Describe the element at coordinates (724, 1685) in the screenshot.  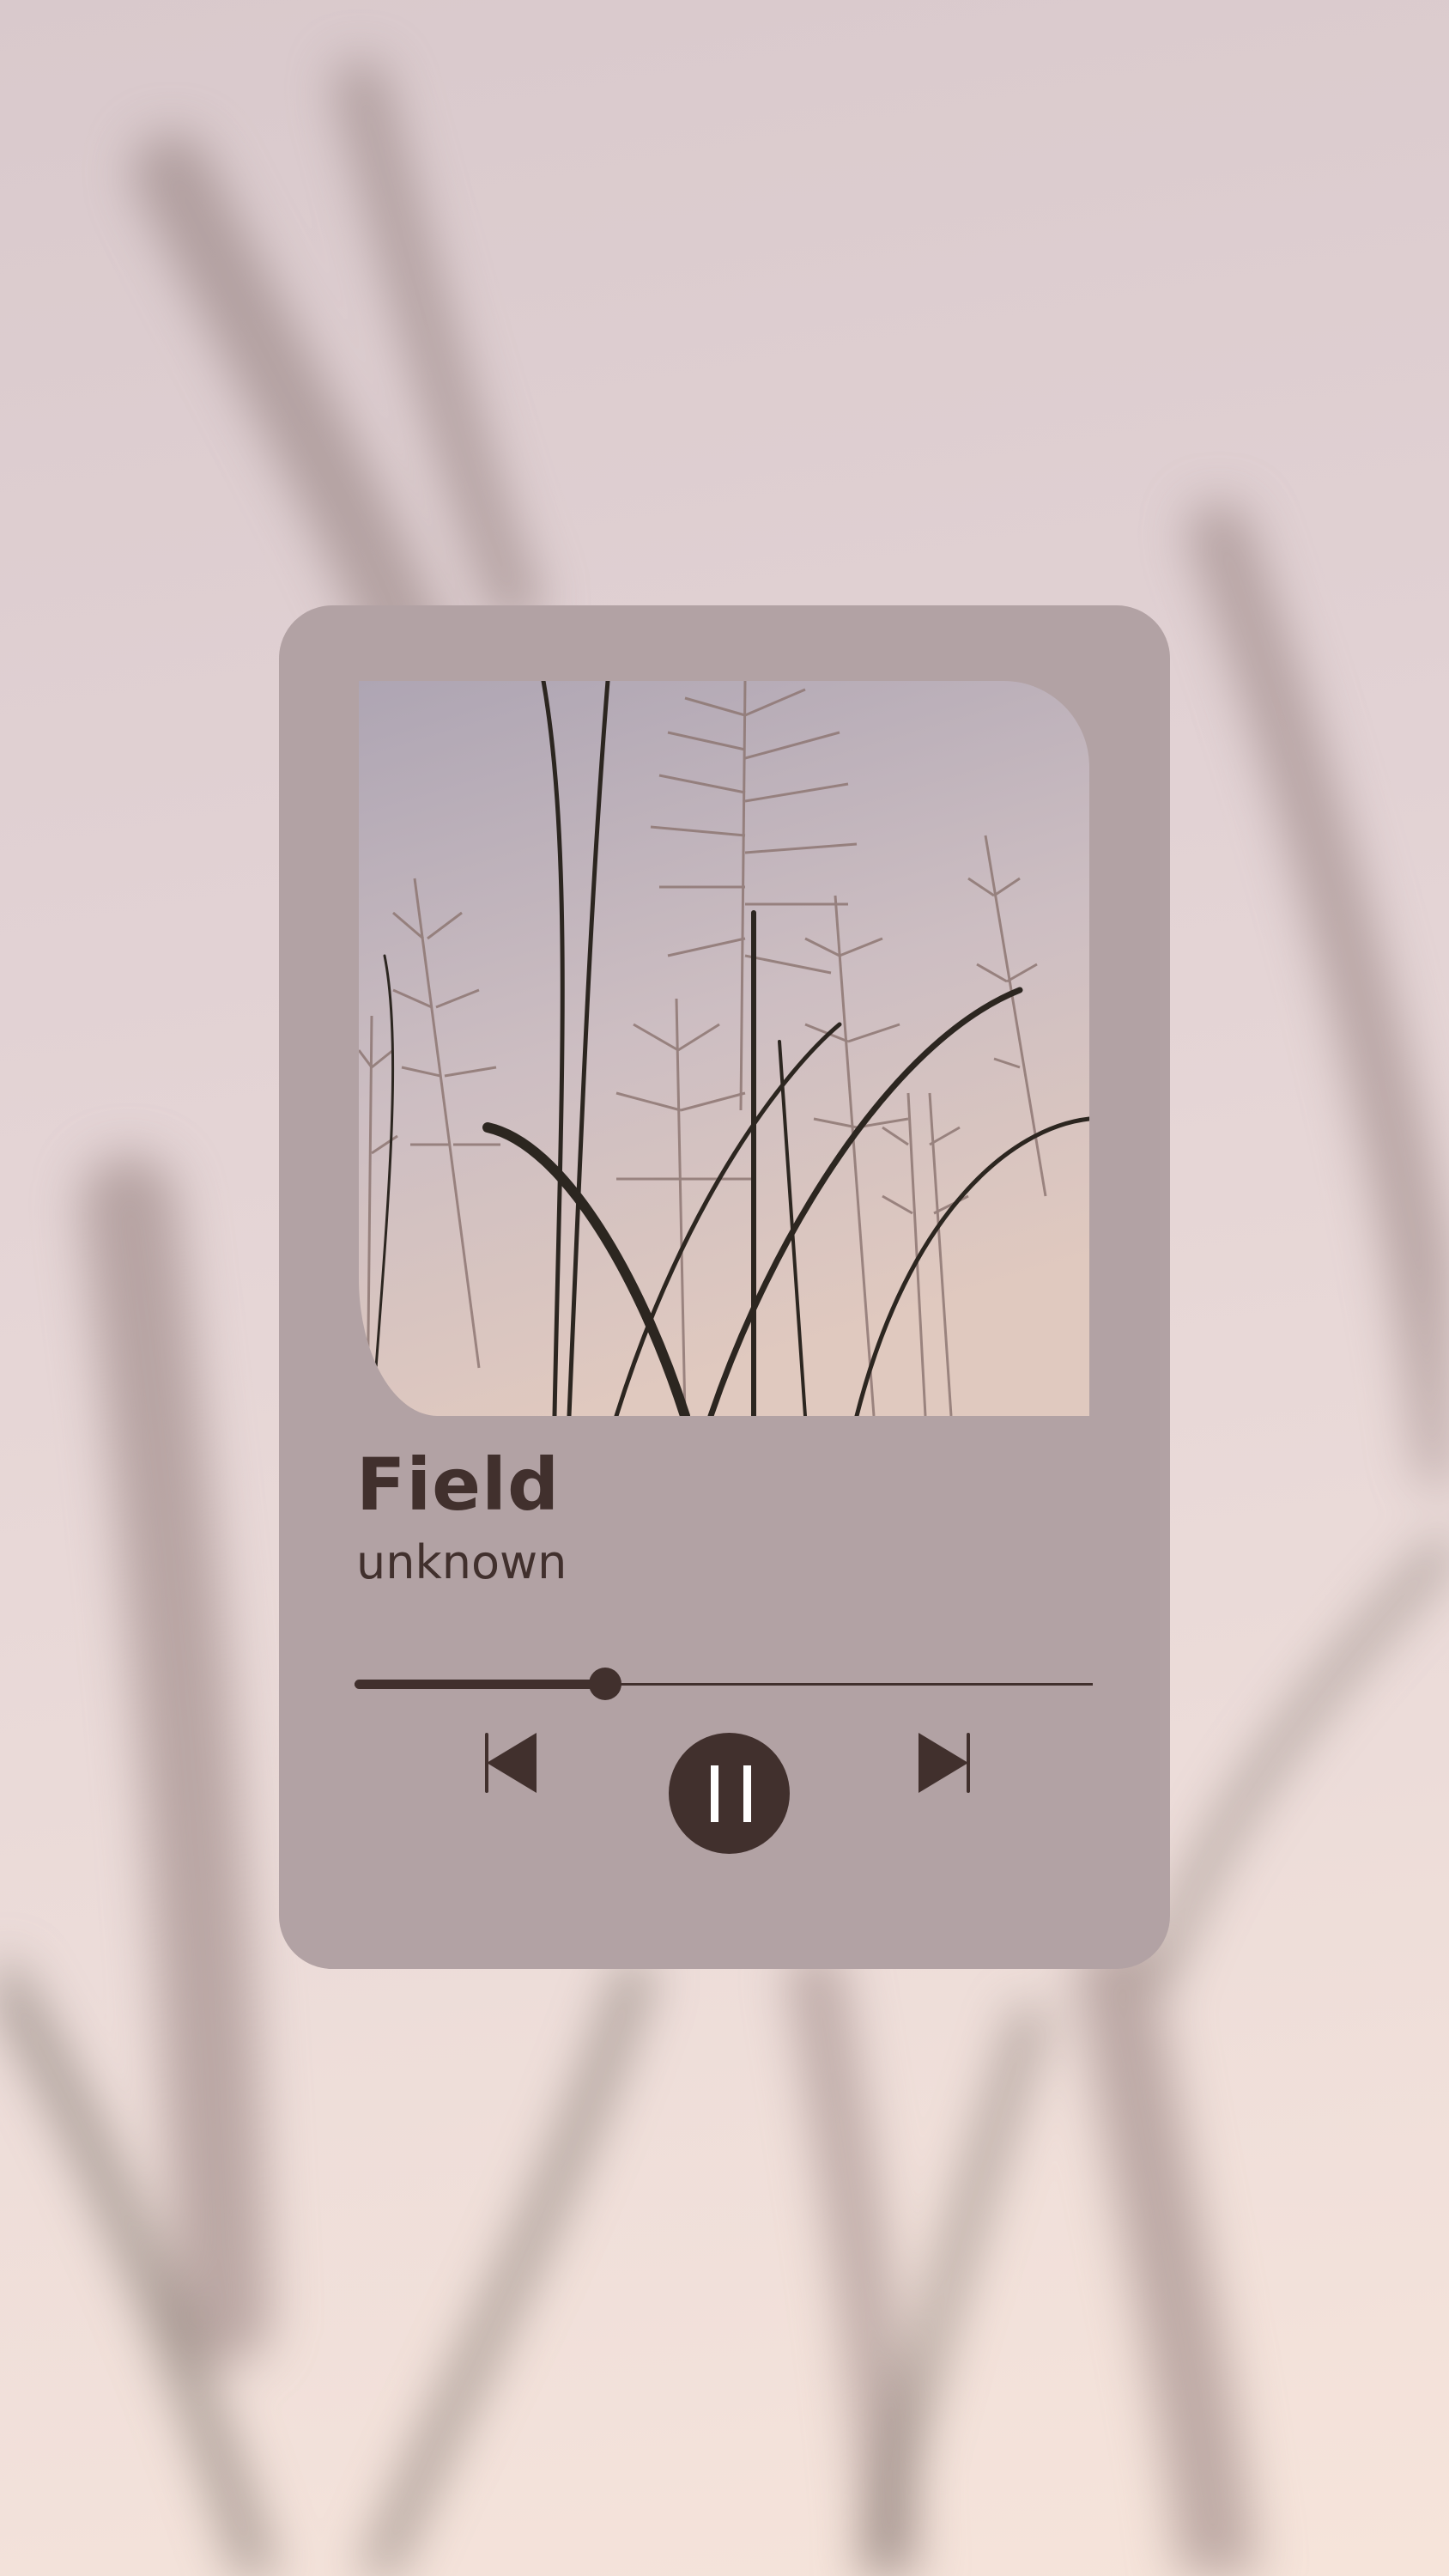
I see `seek-slider` at that location.